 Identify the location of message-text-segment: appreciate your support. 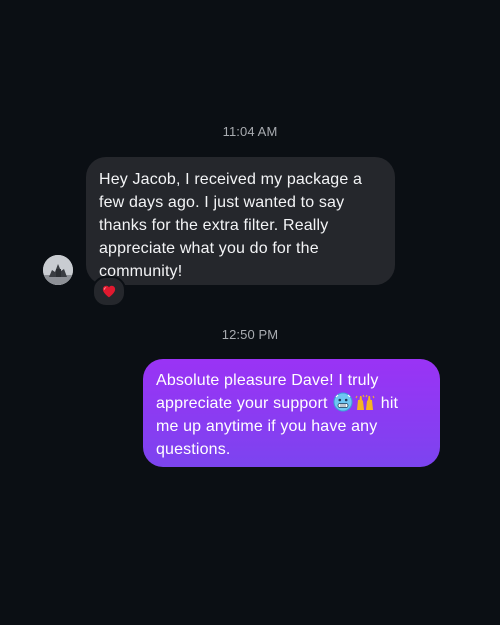
(242, 403).